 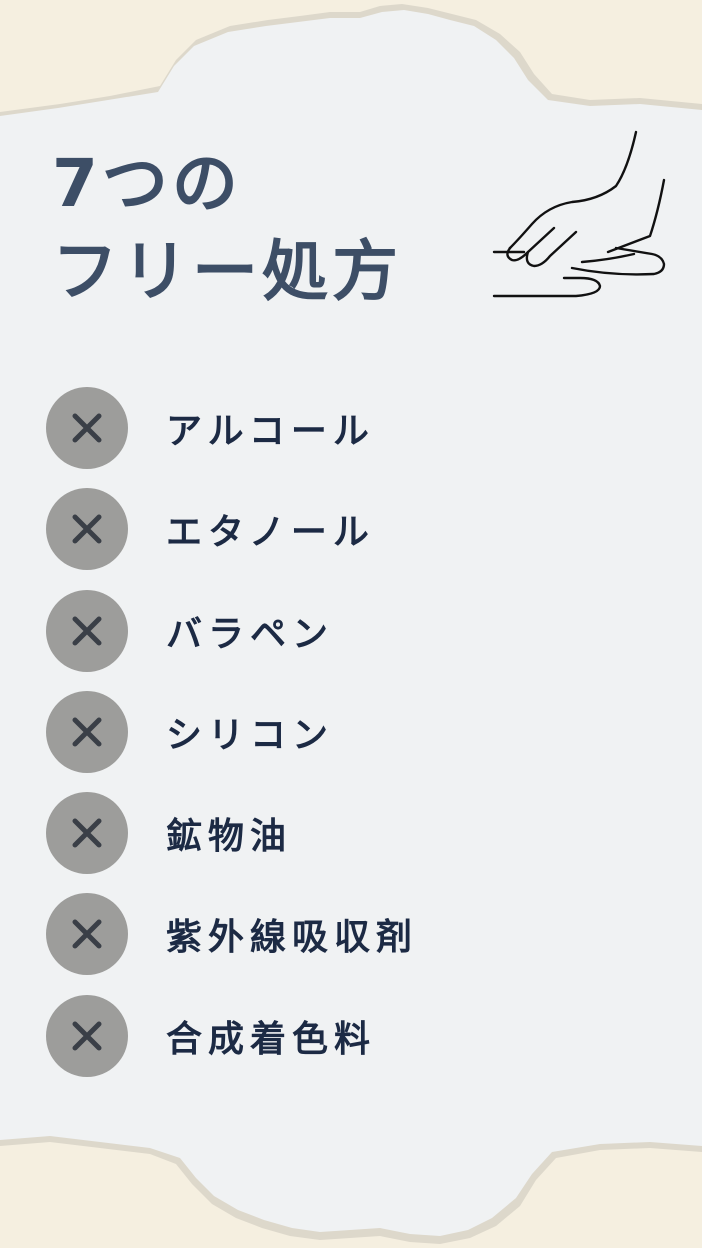 I want to click on list-item: エタノール, so click(x=232, y=529).